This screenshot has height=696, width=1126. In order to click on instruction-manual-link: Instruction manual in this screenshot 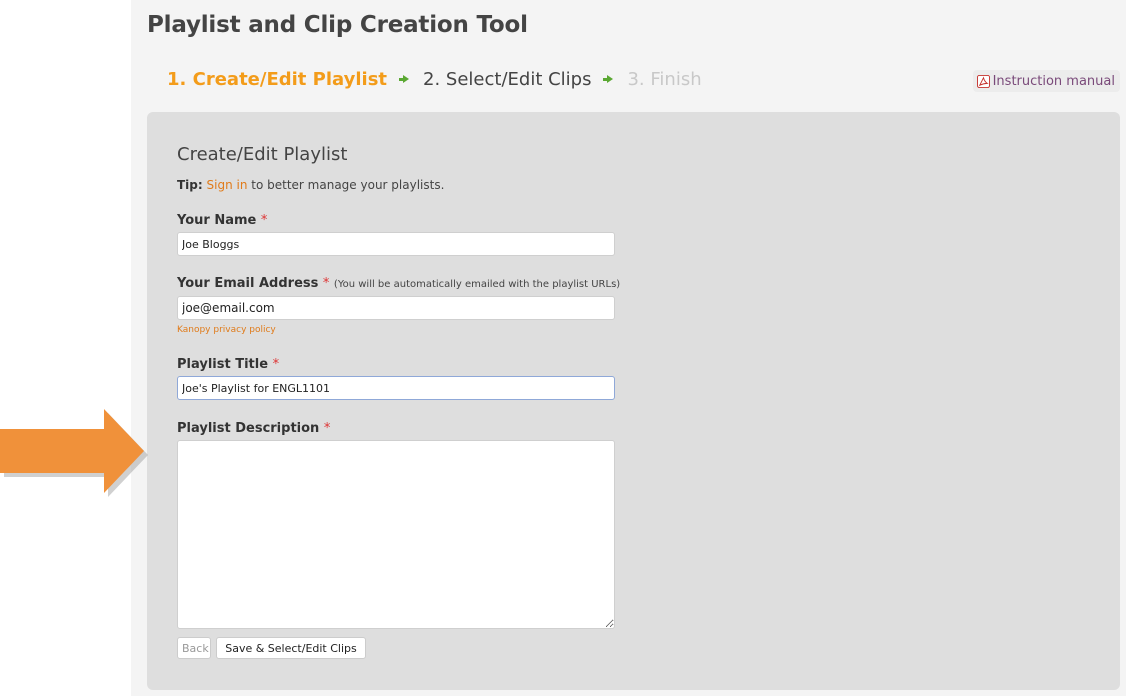, I will do `click(1046, 81)`.